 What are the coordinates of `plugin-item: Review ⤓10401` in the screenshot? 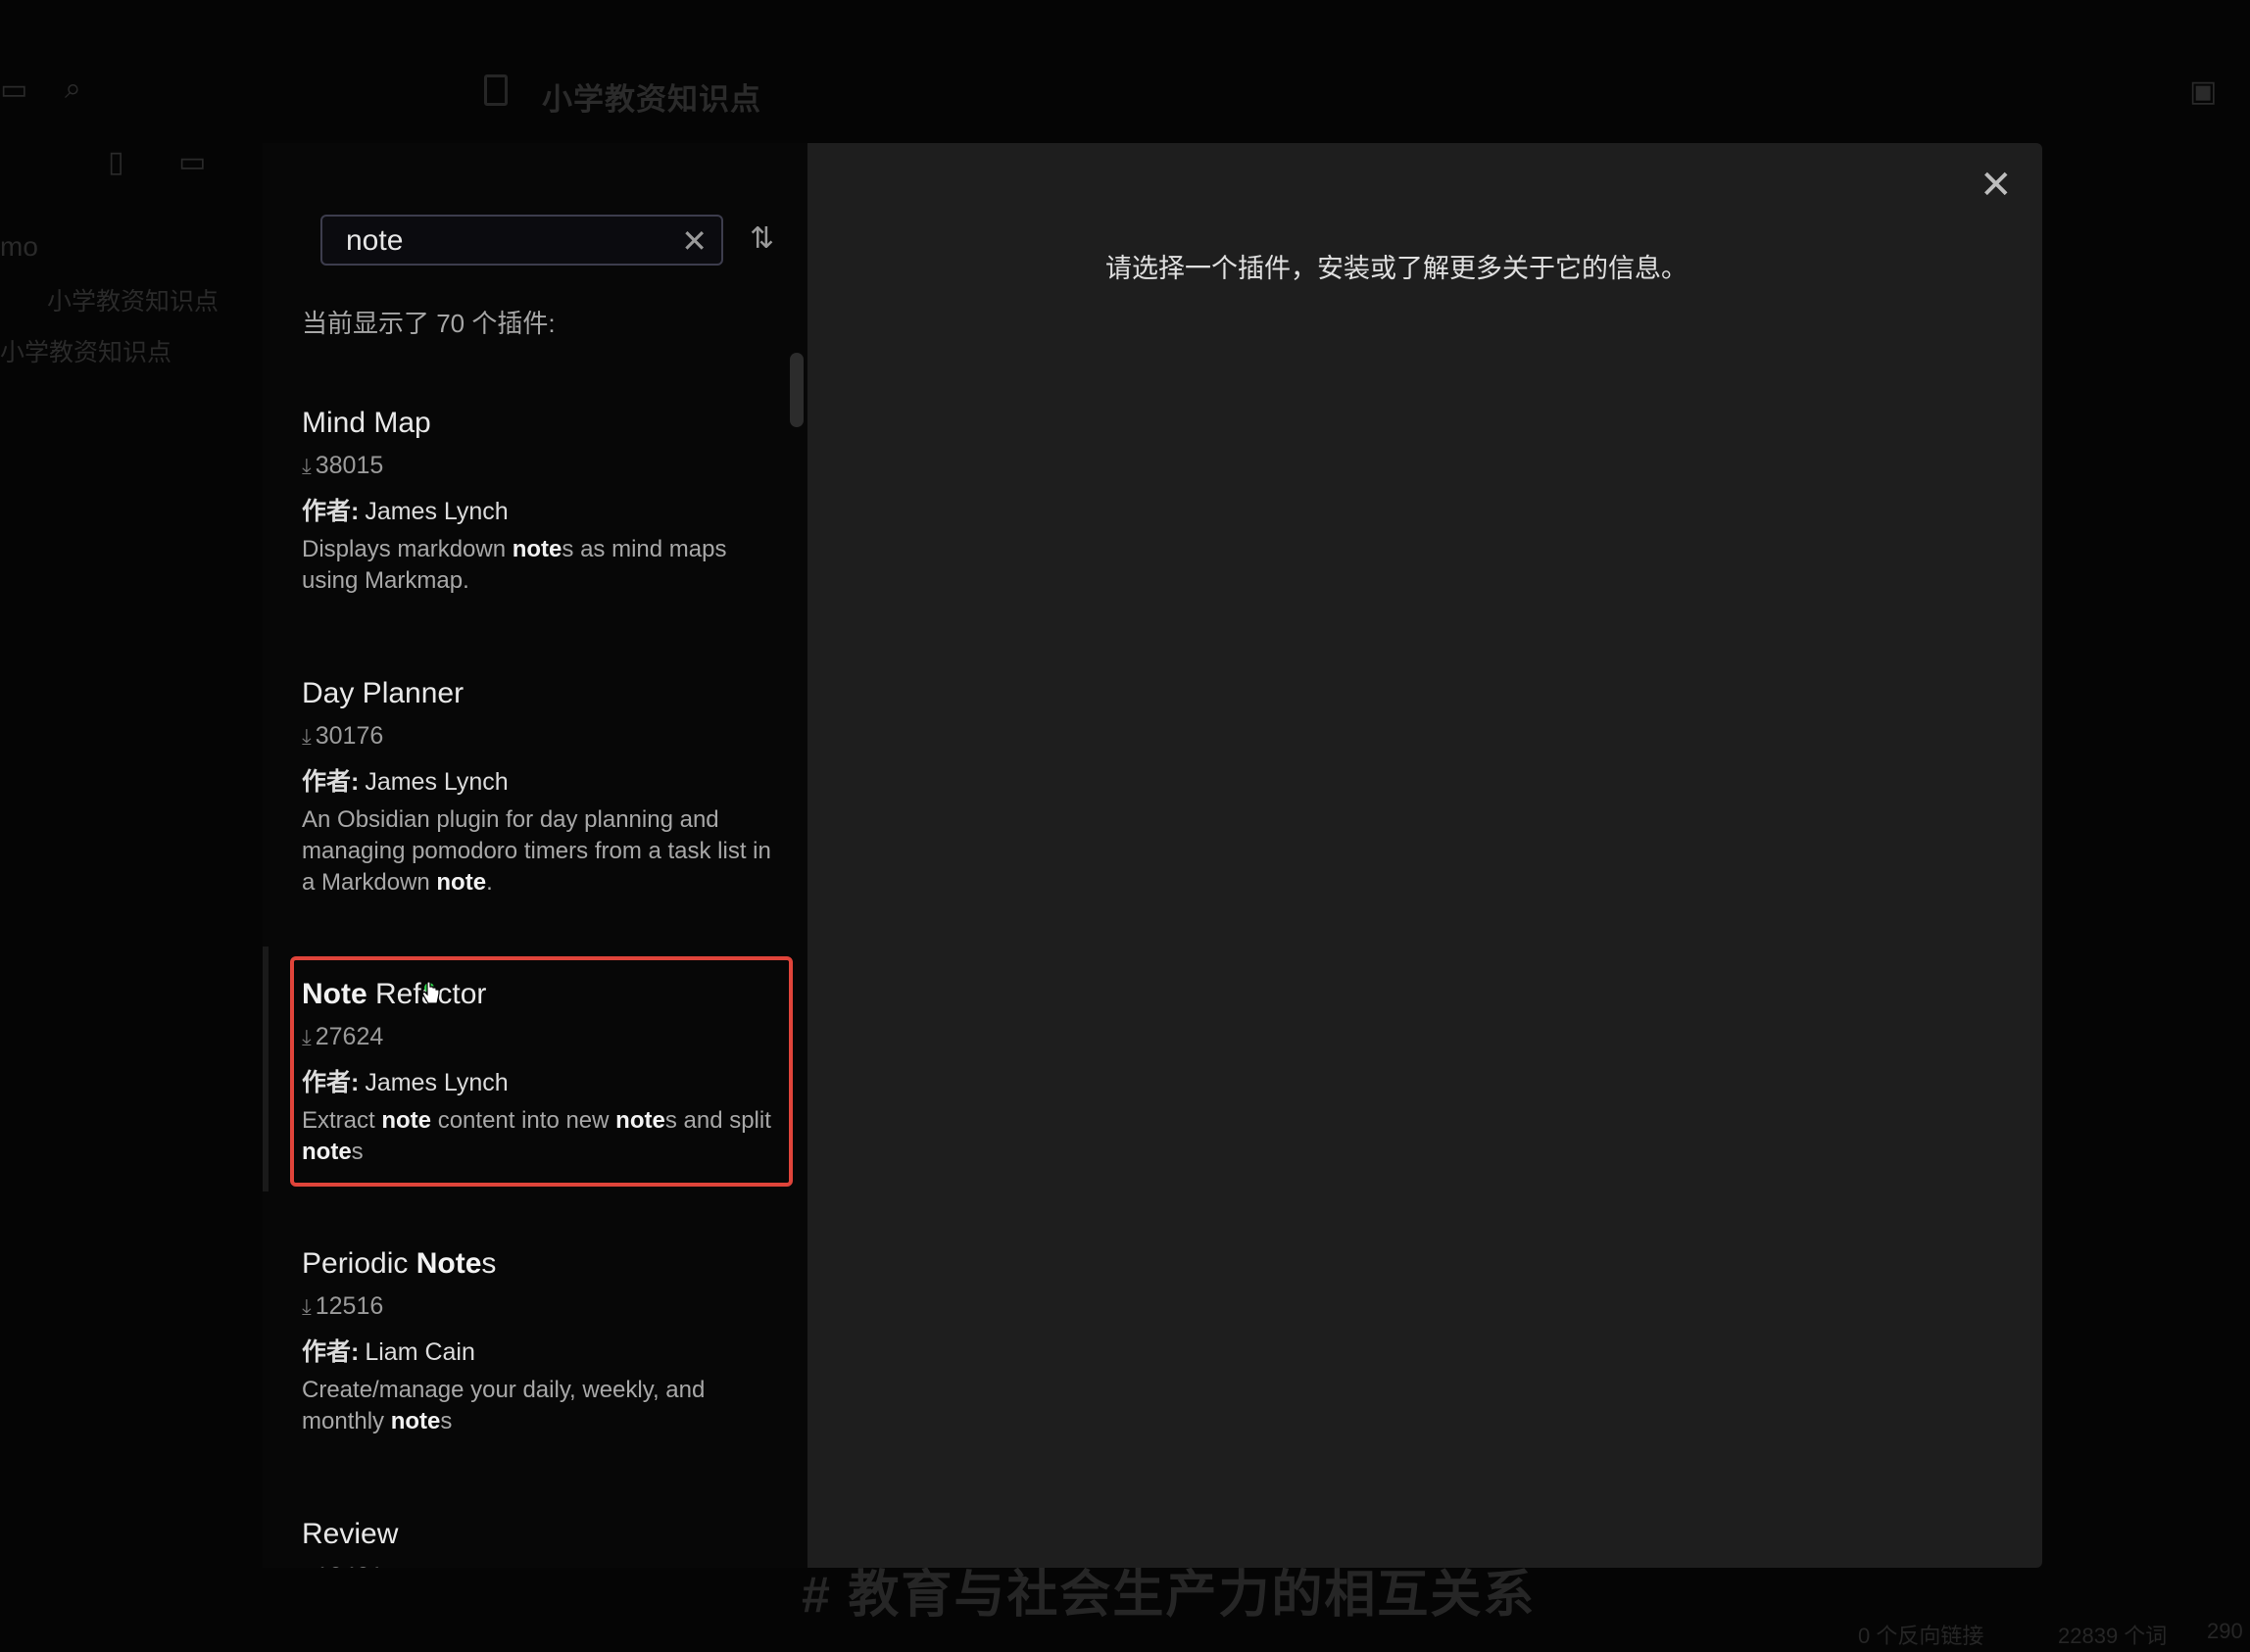 It's located at (542, 1542).